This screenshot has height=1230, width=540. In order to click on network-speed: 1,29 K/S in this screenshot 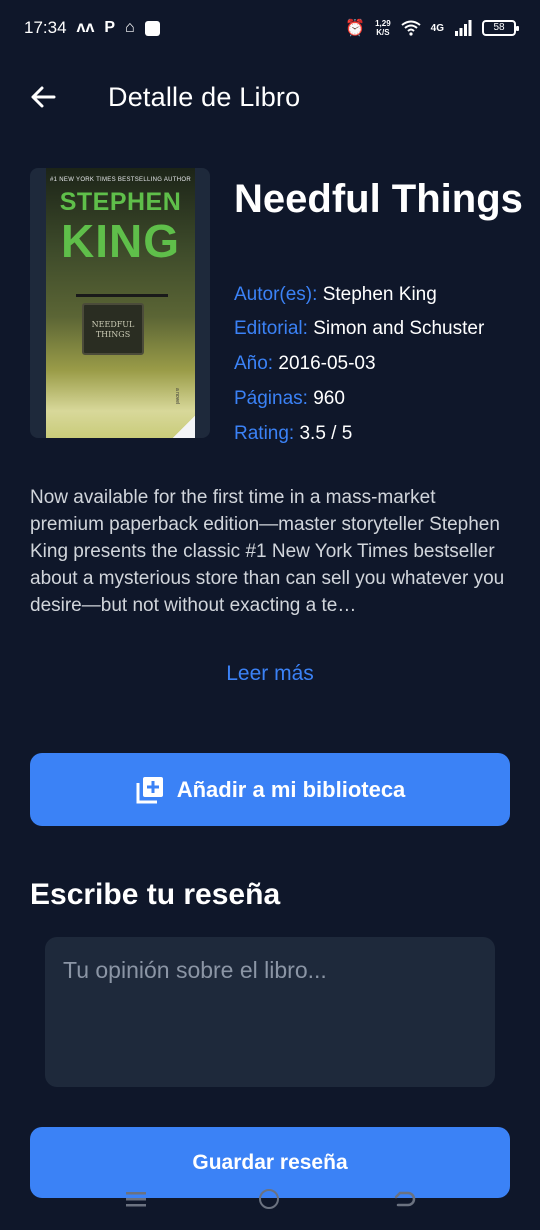, I will do `click(383, 28)`.